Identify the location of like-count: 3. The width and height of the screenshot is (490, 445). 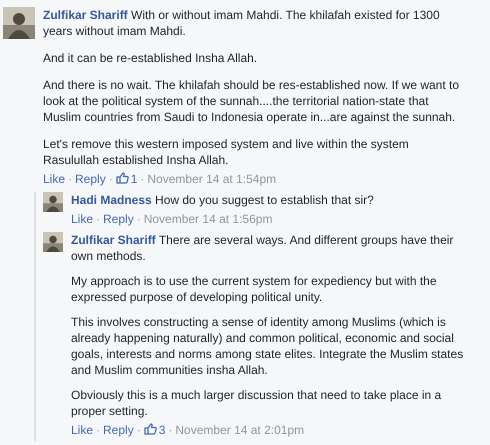
(162, 430).